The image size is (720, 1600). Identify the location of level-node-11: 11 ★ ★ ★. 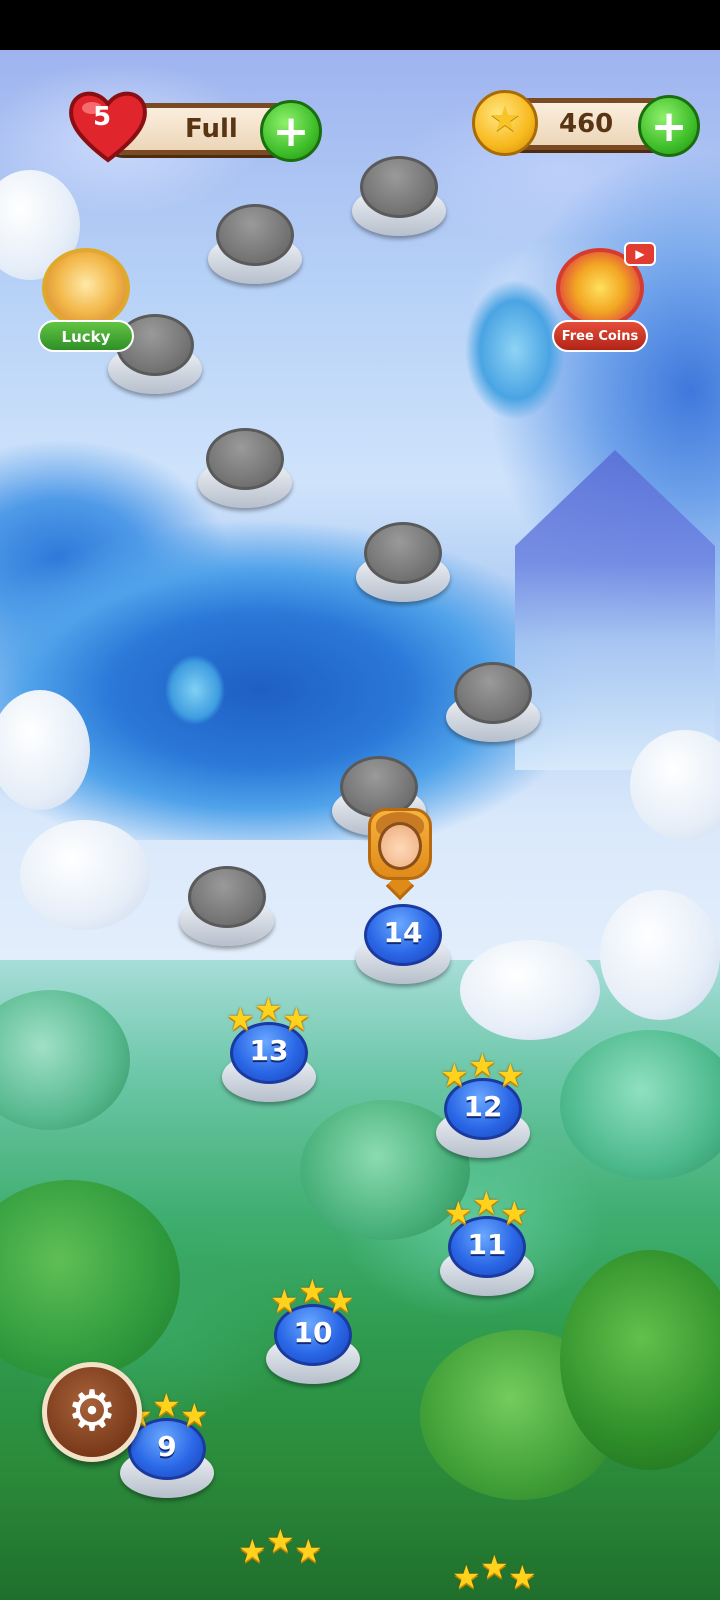
(487, 1240).